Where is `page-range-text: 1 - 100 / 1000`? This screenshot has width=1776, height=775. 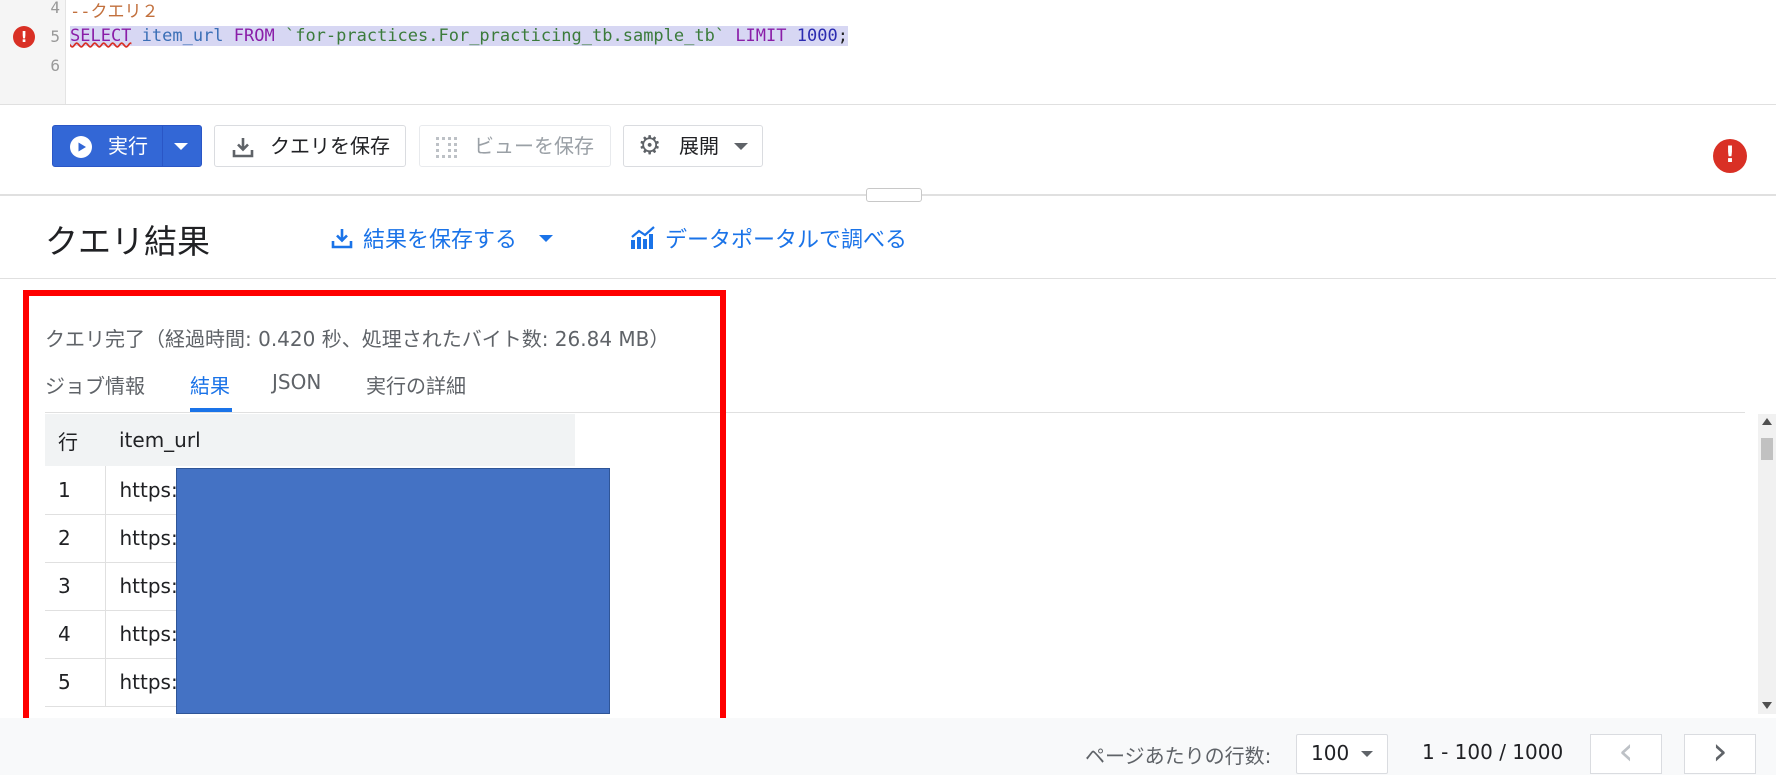
page-range-text: 1 - 100 / 1000 is located at coordinates (1493, 752).